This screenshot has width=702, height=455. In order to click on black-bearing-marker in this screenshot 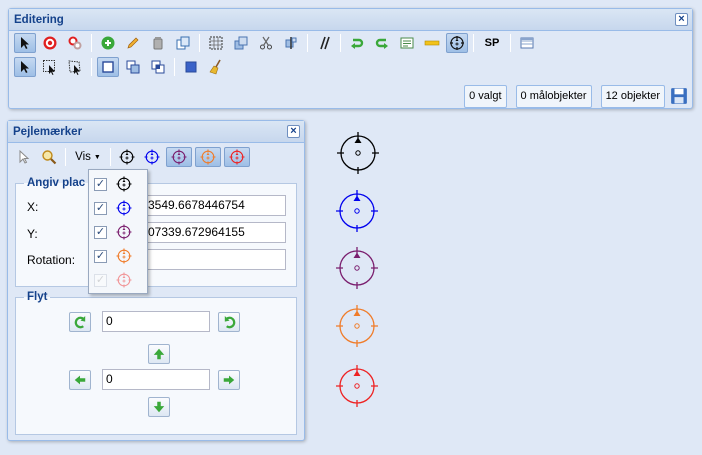, I will do `click(358, 153)`.